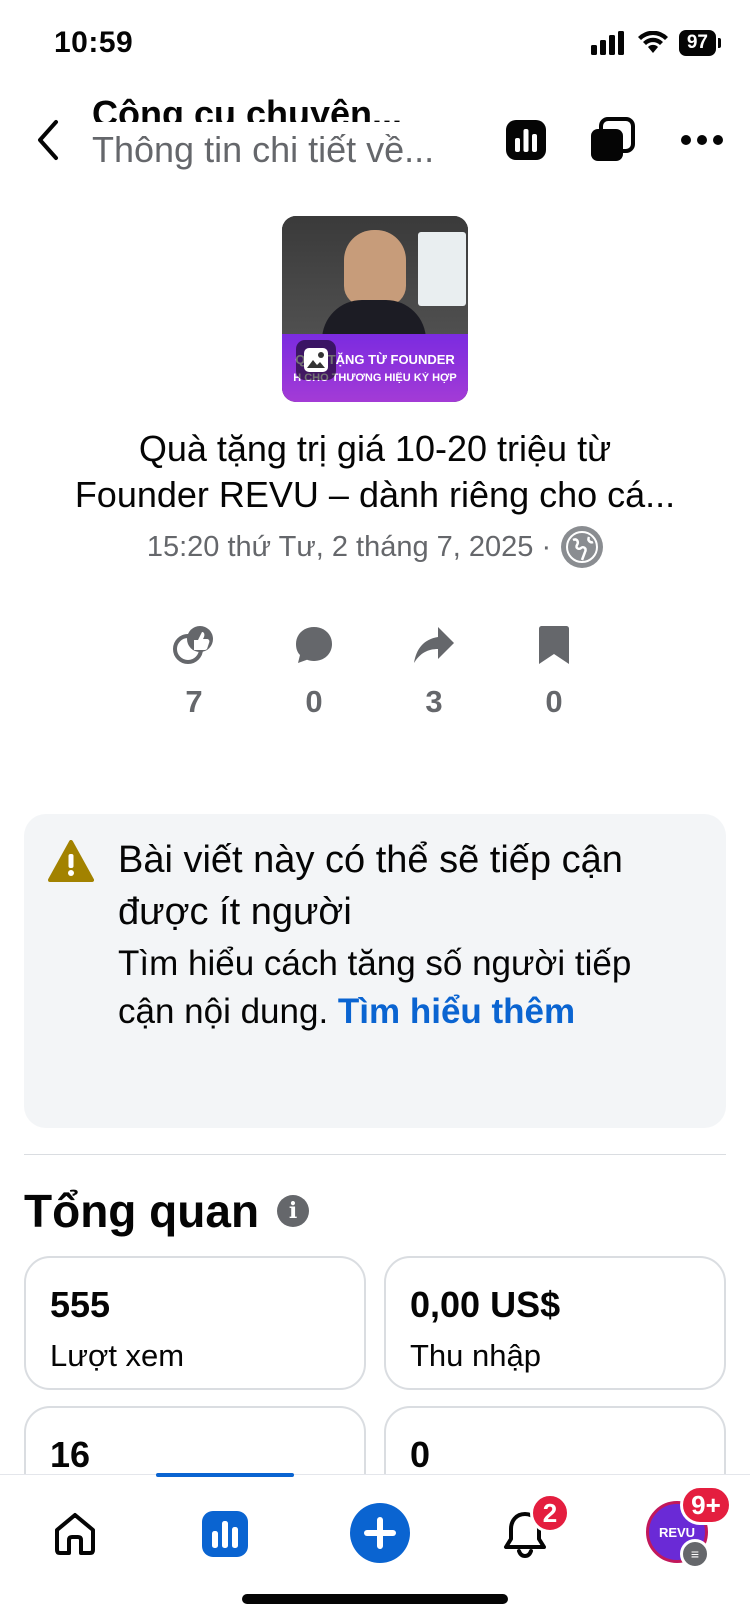 The image size is (750, 1624). Describe the element at coordinates (475, 1355) in the screenshot. I see `metric-label: Thu nhập` at that location.